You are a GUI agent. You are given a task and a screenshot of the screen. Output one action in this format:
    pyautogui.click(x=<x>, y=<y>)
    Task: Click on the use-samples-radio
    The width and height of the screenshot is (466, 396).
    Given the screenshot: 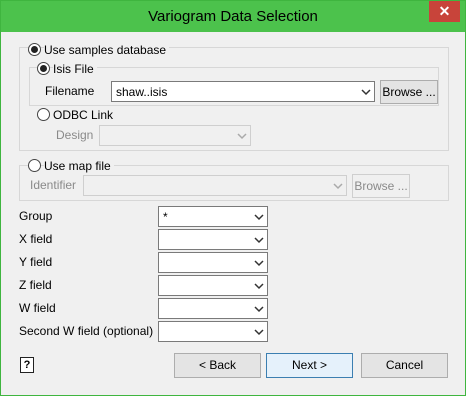 What is the action you would take?
    pyautogui.click(x=34, y=49)
    